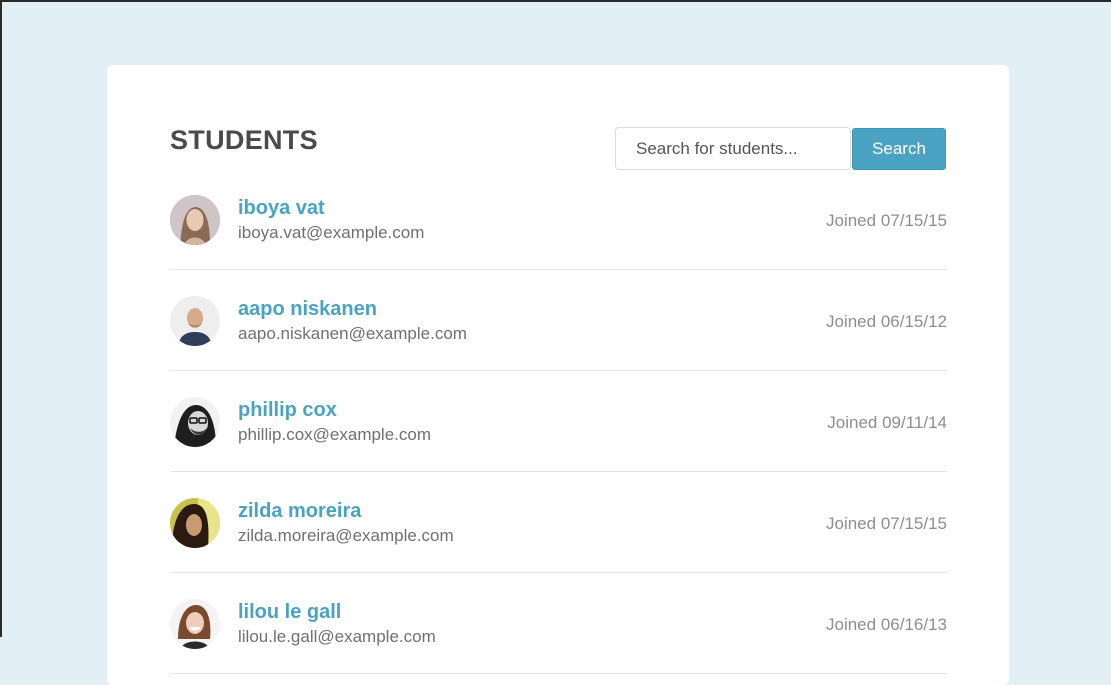 The image size is (1111, 685). Describe the element at coordinates (346, 535) in the screenshot. I see `student-email: zilda.moreira@example.com` at that location.